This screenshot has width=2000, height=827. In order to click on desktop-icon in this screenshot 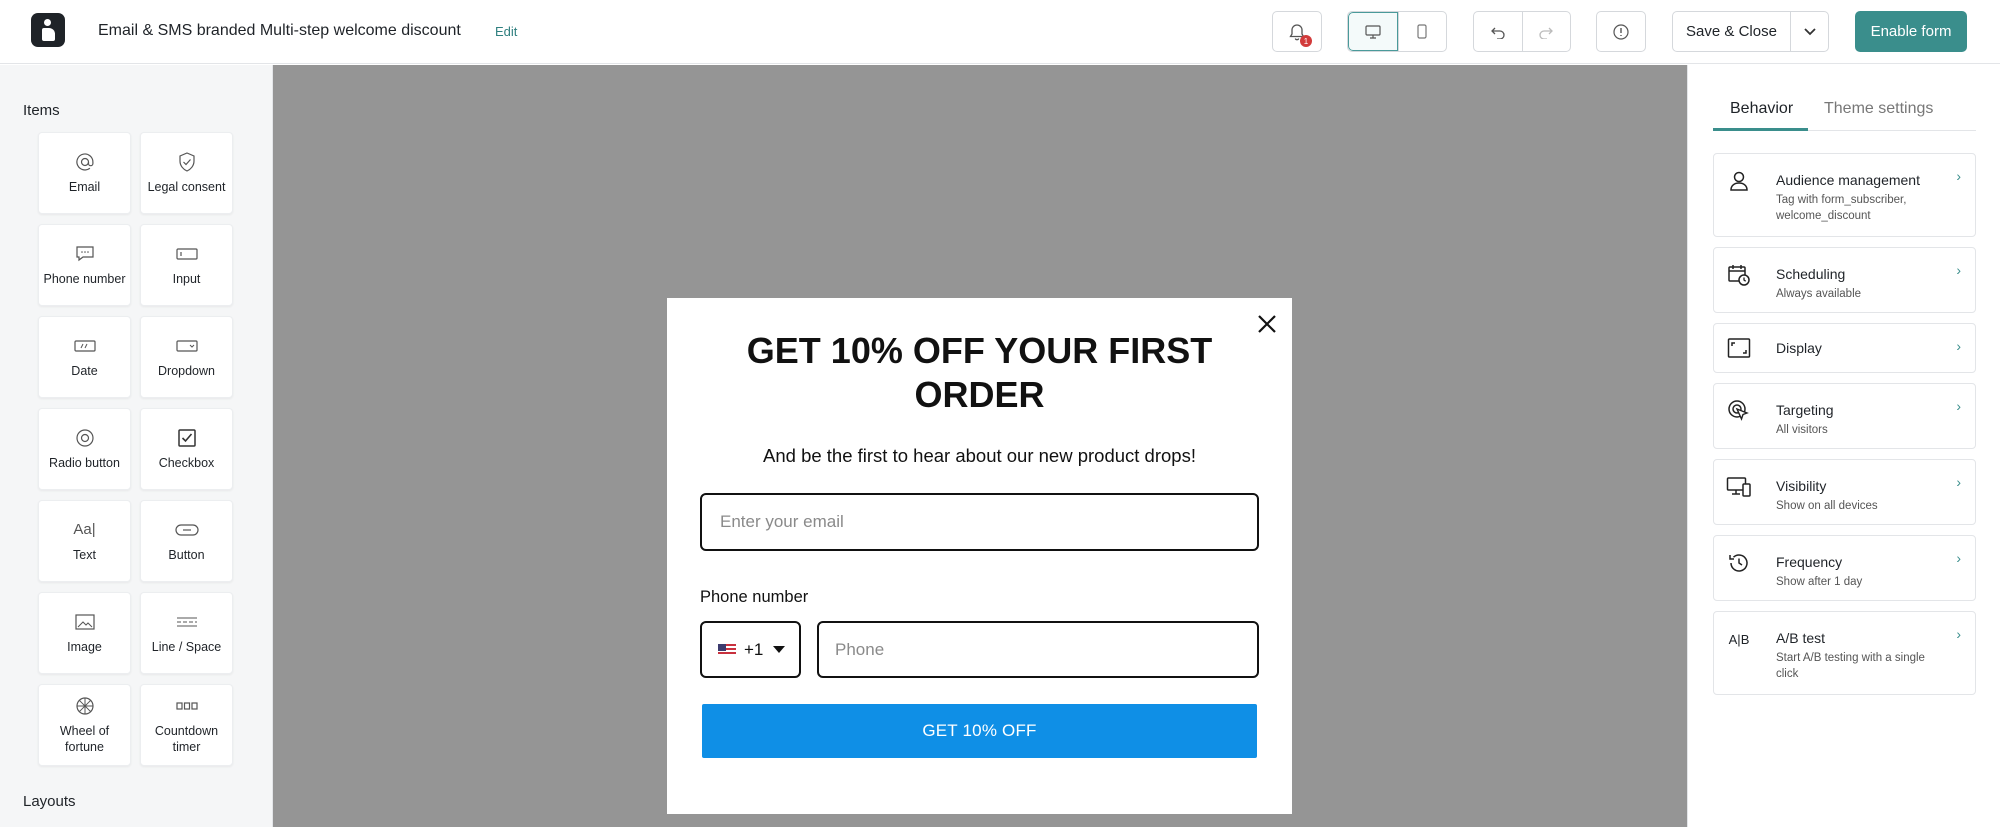, I will do `click(1373, 31)`.